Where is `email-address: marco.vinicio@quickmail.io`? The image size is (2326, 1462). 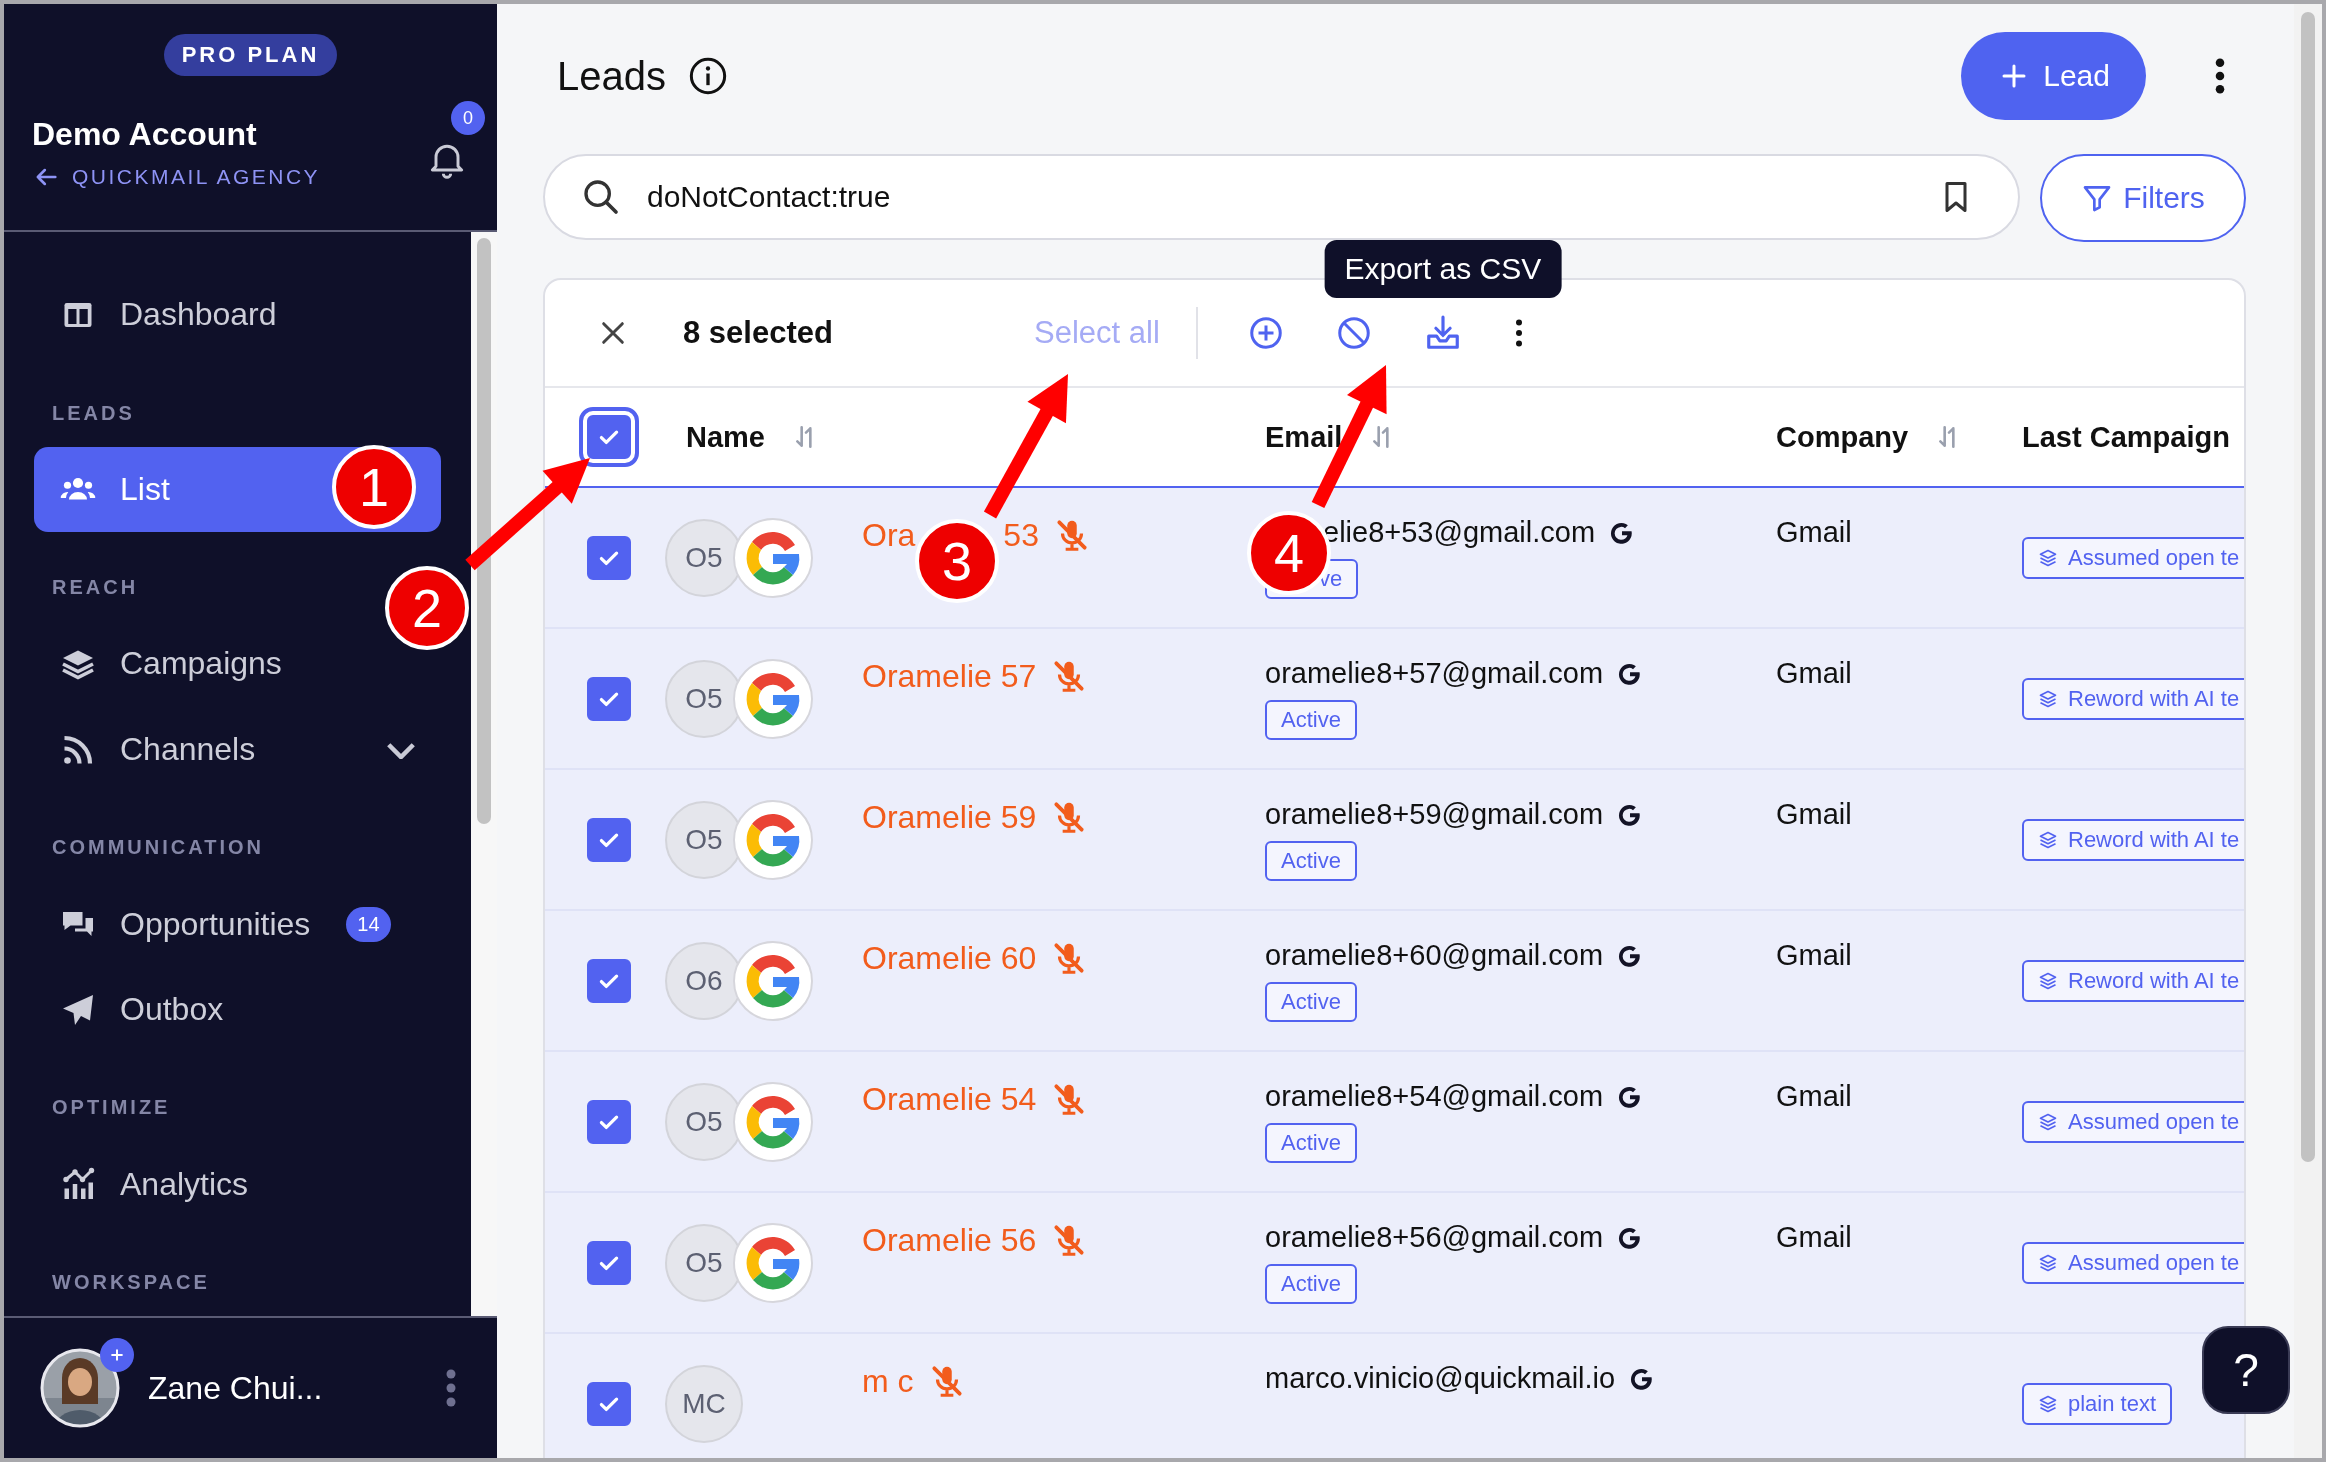 email-address: marco.vinicio@quickmail.io is located at coordinates (1440, 1378).